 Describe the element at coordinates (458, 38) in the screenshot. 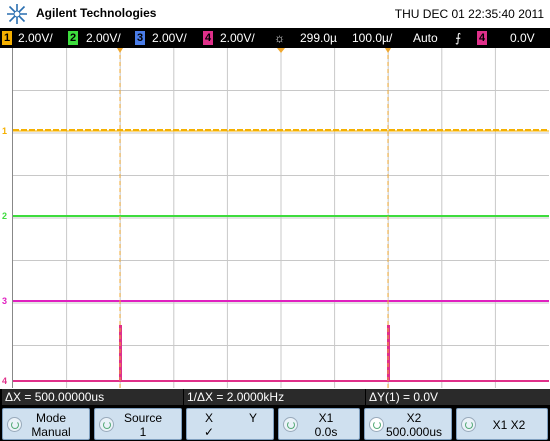

I see `trigger-edge-icon: ⨍` at that location.